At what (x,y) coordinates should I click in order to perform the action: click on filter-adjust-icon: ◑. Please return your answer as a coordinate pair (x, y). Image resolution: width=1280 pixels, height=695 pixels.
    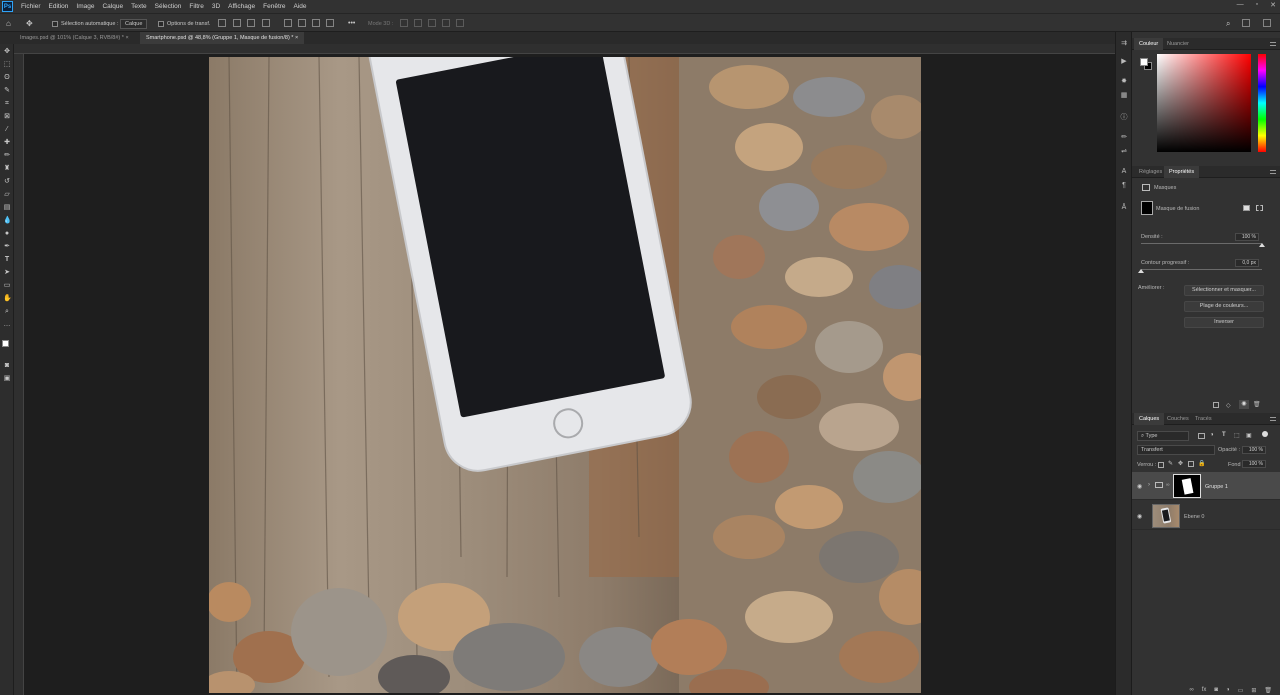
    Looking at the image, I should click on (1212, 435).